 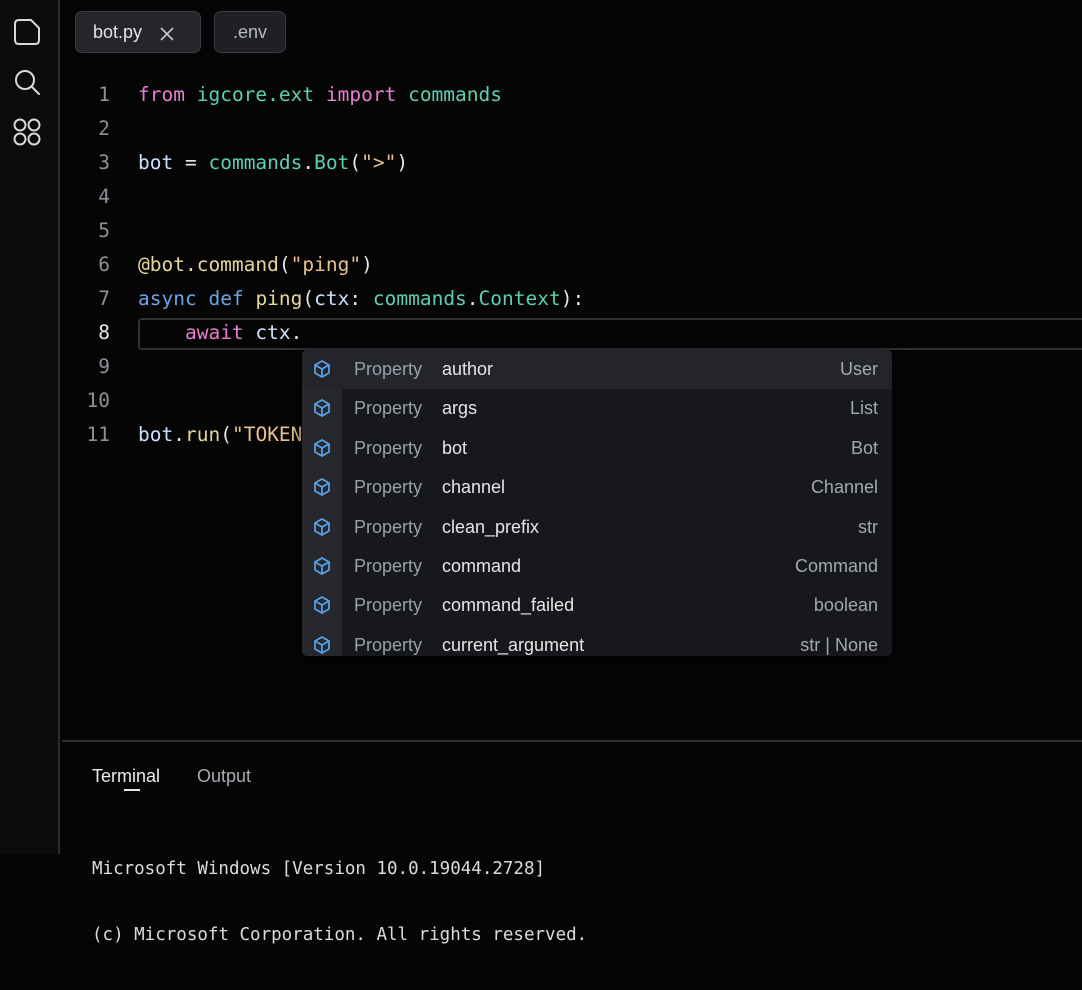 I want to click on suggestion-item: Property bot Bot, so click(x=597, y=448).